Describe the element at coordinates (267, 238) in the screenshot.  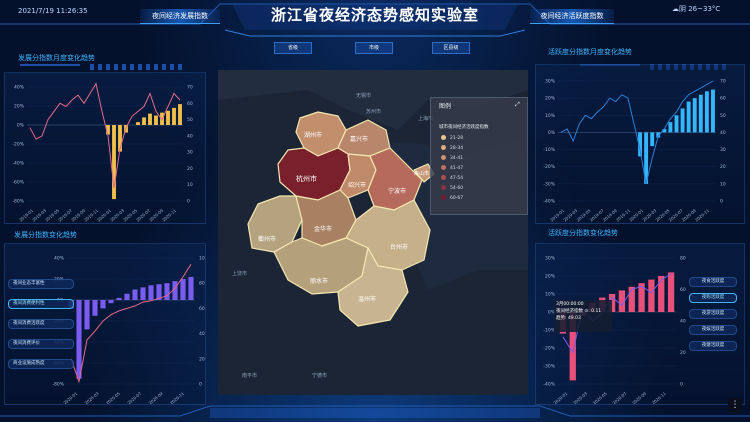
I see `city-quzhou: 衢州市` at that location.